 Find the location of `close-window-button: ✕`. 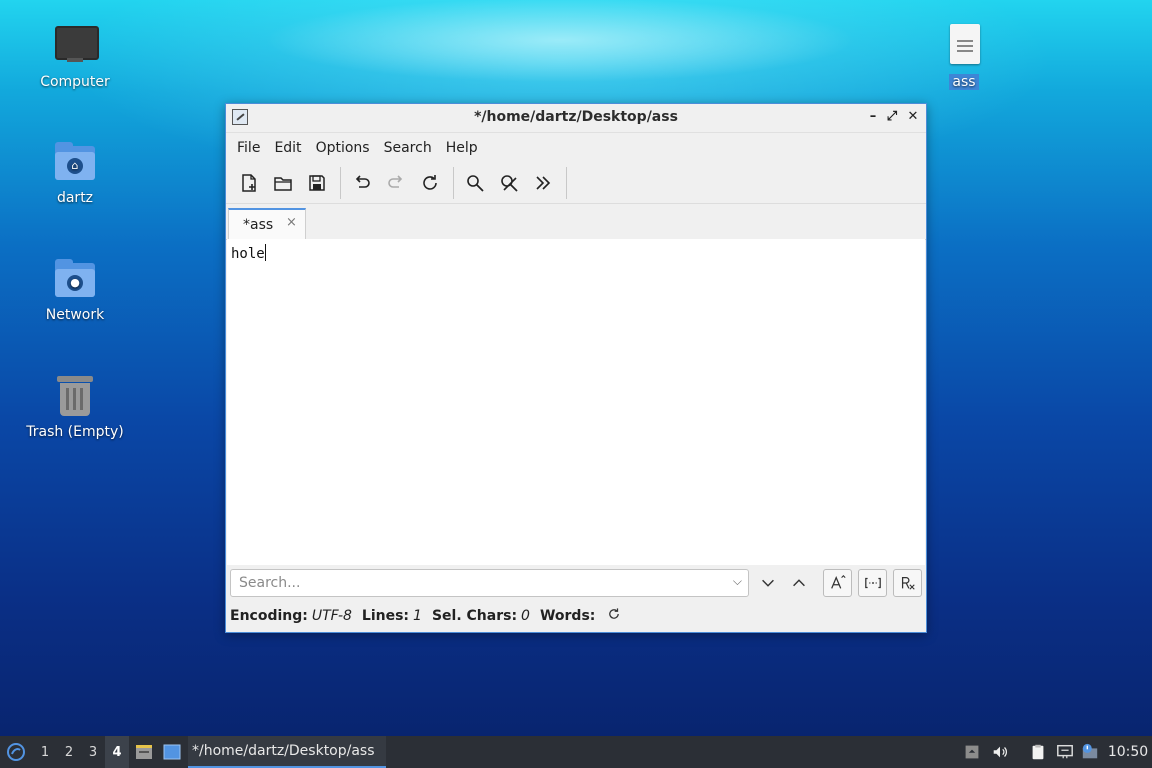

close-window-button: ✕ is located at coordinates (913, 117).